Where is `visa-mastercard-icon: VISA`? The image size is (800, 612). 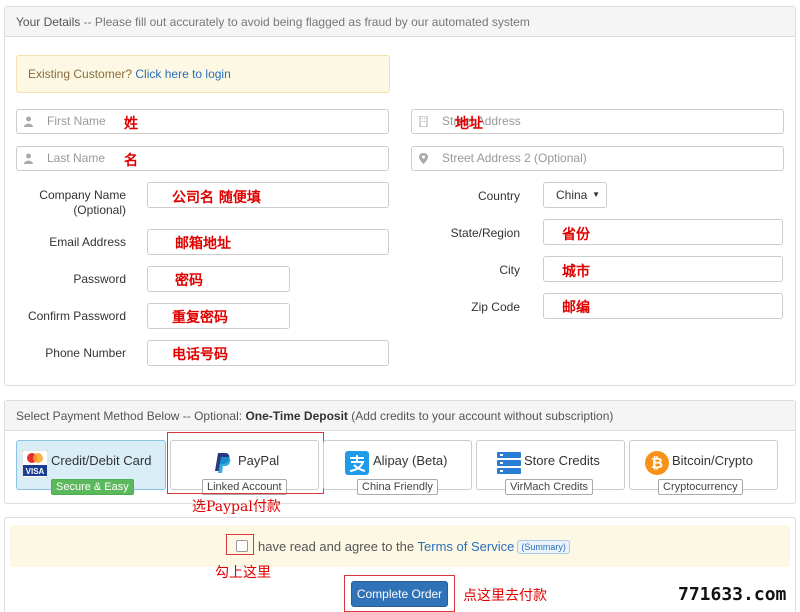 visa-mastercard-icon: VISA is located at coordinates (35, 464).